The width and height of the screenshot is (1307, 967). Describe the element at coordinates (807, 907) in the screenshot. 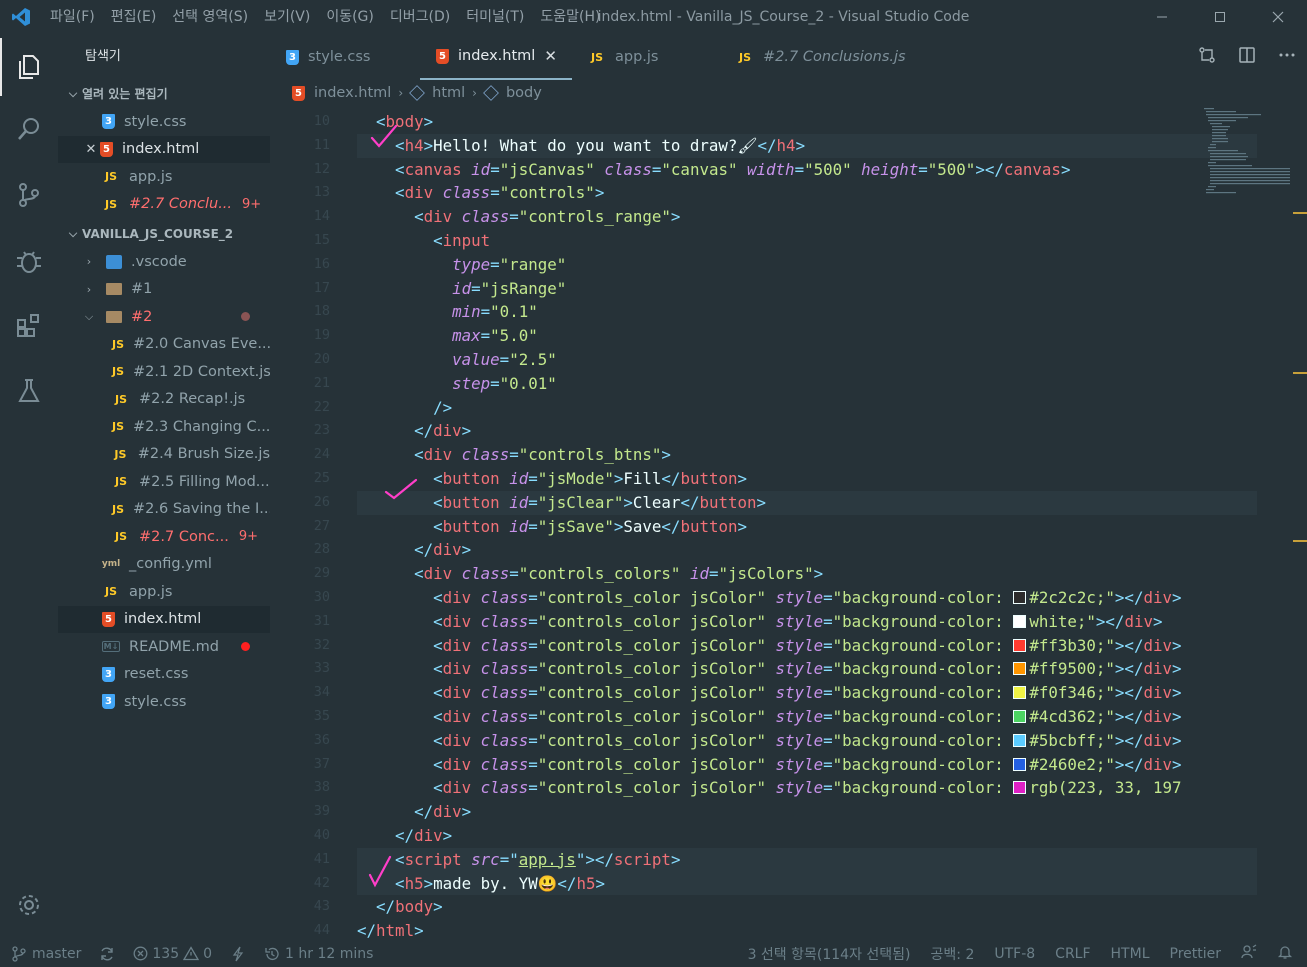

I see `code-line: </body>` at that location.